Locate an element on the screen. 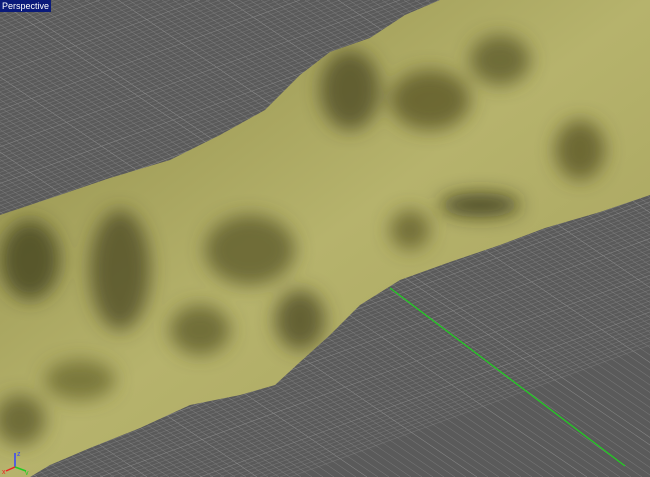  y-axis-line is located at coordinates (507, 377).